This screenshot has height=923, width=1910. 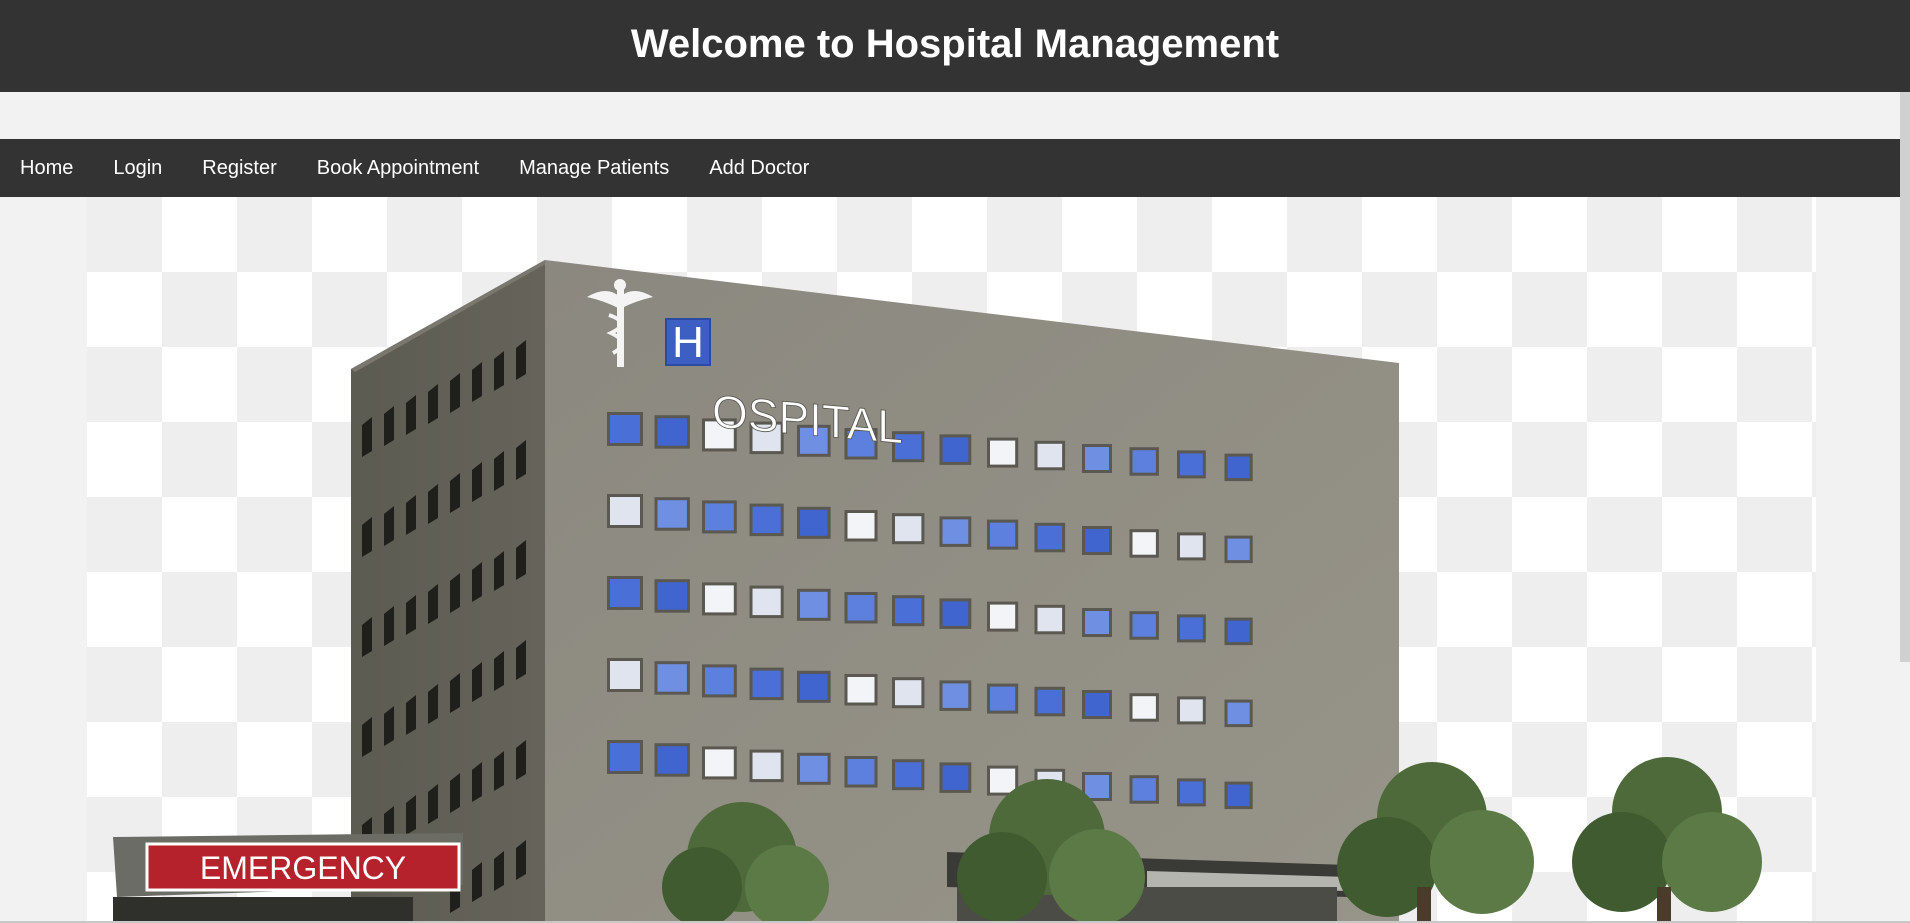 I want to click on page-title: Welcome to Hospital Management, so click(x=955, y=43).